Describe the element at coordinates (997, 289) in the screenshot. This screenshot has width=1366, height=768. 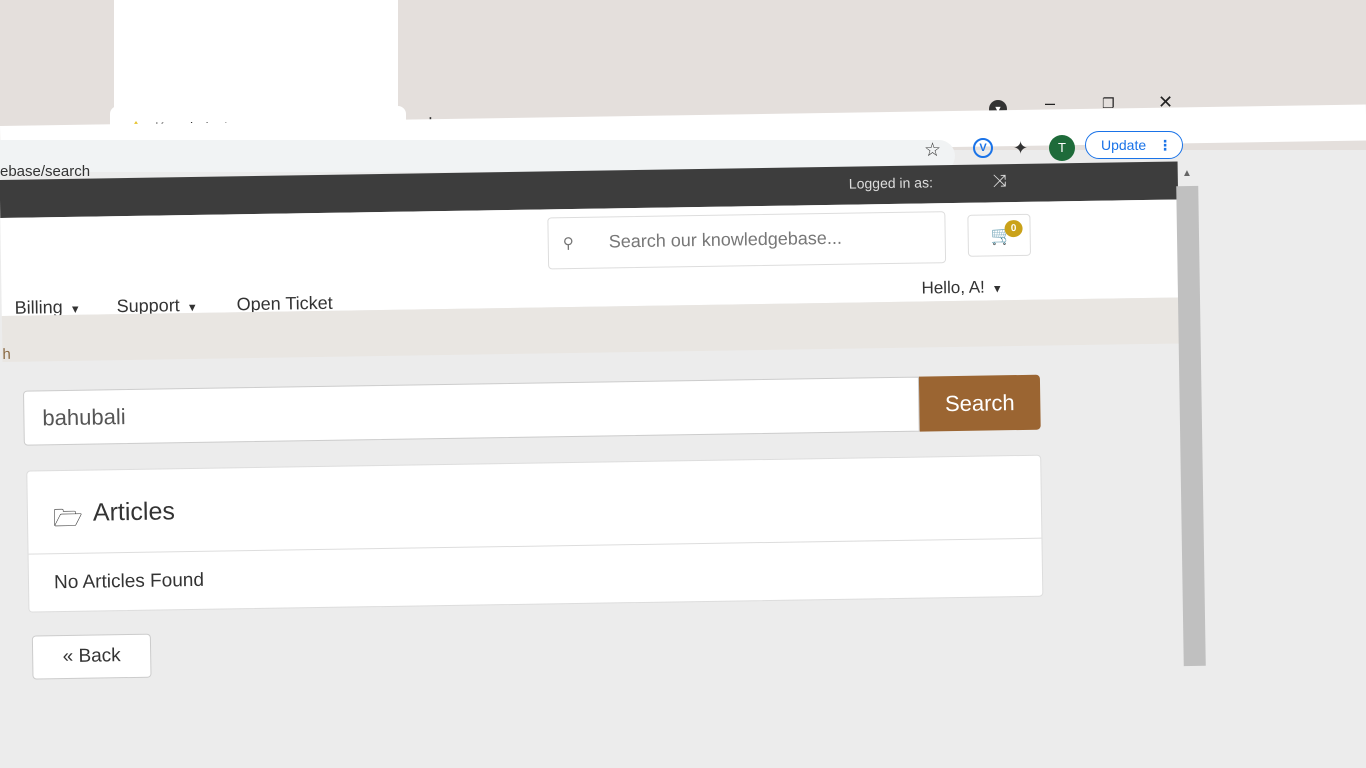
I see `chevron-down-icon: ▼` at that location.